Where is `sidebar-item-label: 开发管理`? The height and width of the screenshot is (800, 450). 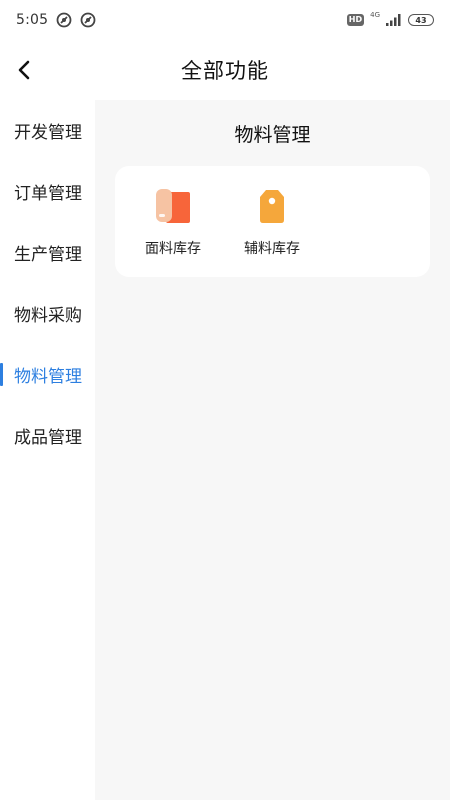
sidebar-item-label: 开发管理 is located at coordinates (48, 133).